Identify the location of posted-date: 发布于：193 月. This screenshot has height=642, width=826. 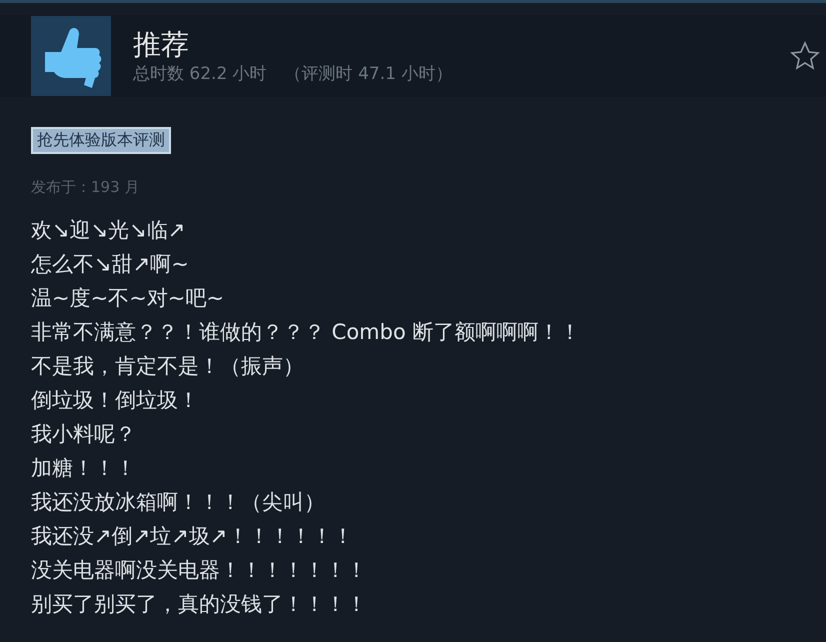
(85, 187).